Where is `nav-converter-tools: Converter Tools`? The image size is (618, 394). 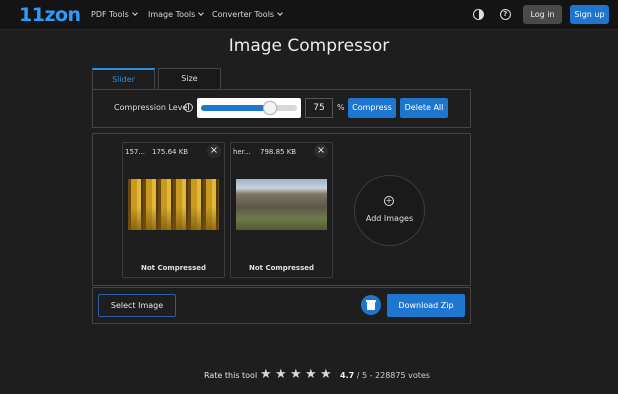
nav-converter-tools: Converter Tools is located at coordinates (247, 14).